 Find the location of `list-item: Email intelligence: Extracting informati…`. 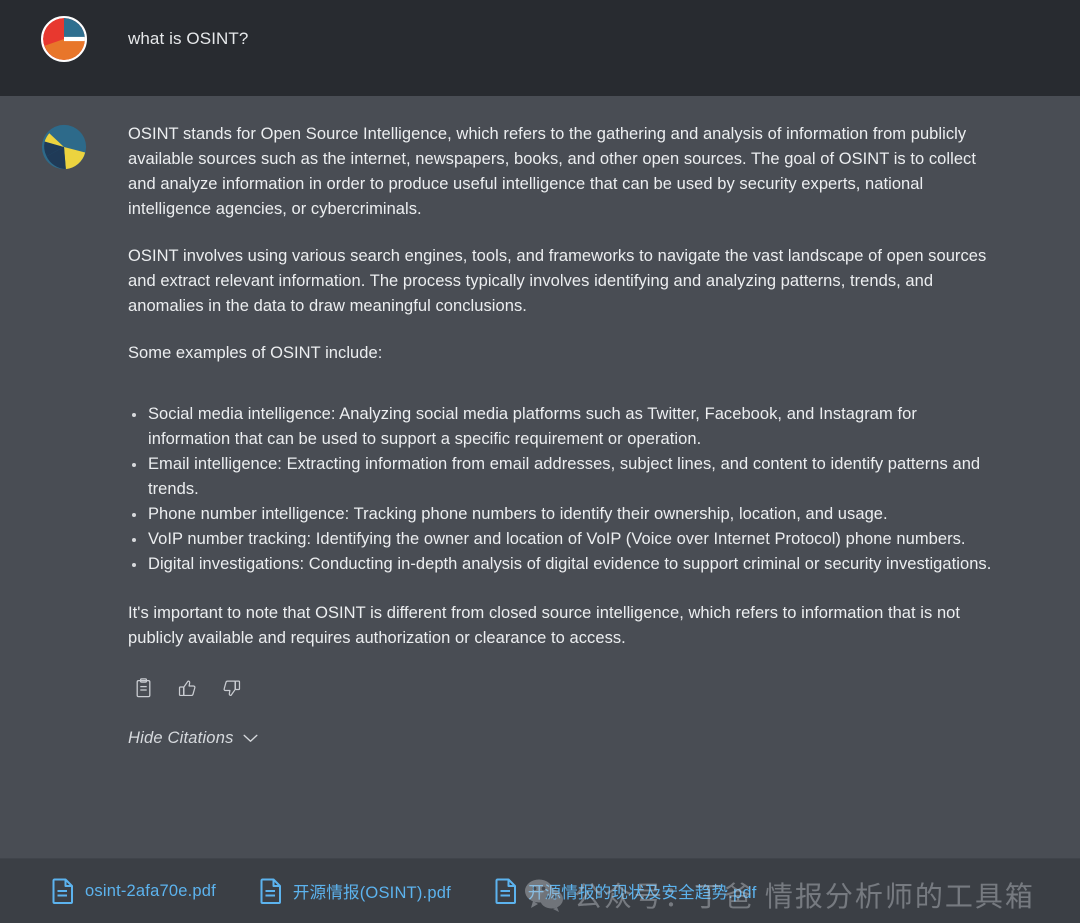

list-item: Email intelligence: Extracting informati… is located at coordinates (563, 477).